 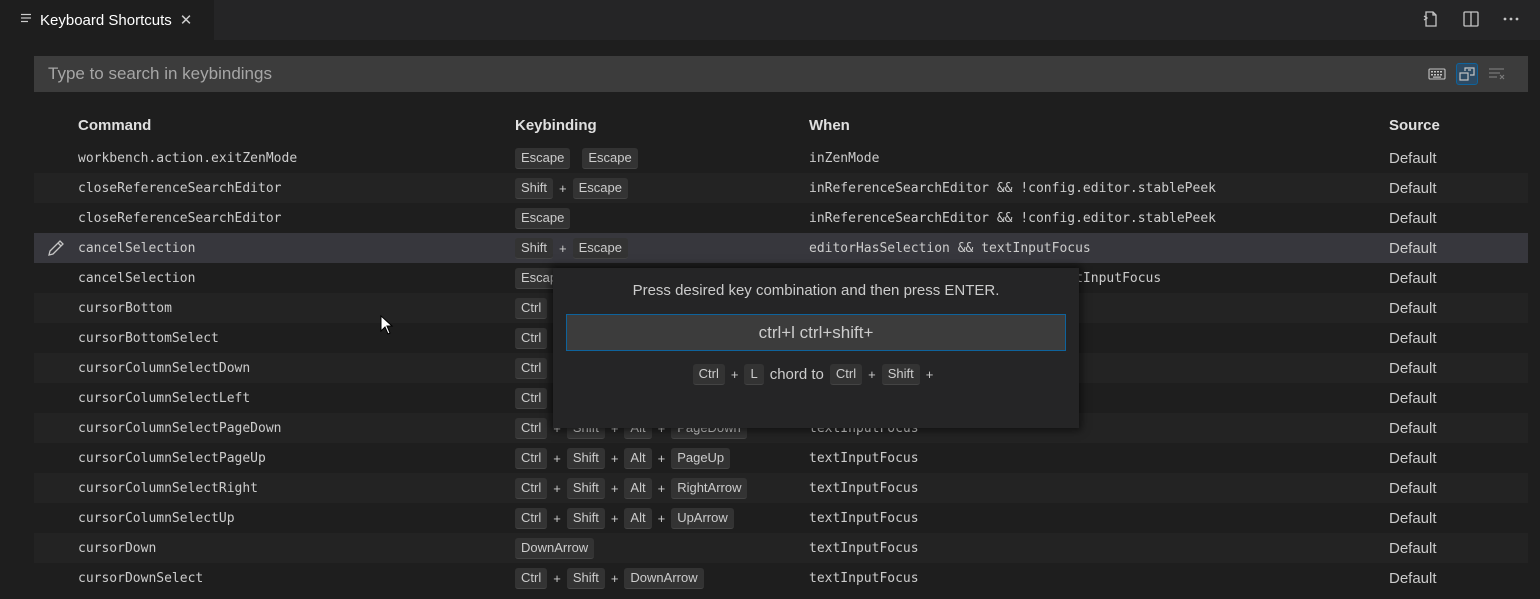 I want to click on key-label: RightArrow, so click(x=709, y=488).